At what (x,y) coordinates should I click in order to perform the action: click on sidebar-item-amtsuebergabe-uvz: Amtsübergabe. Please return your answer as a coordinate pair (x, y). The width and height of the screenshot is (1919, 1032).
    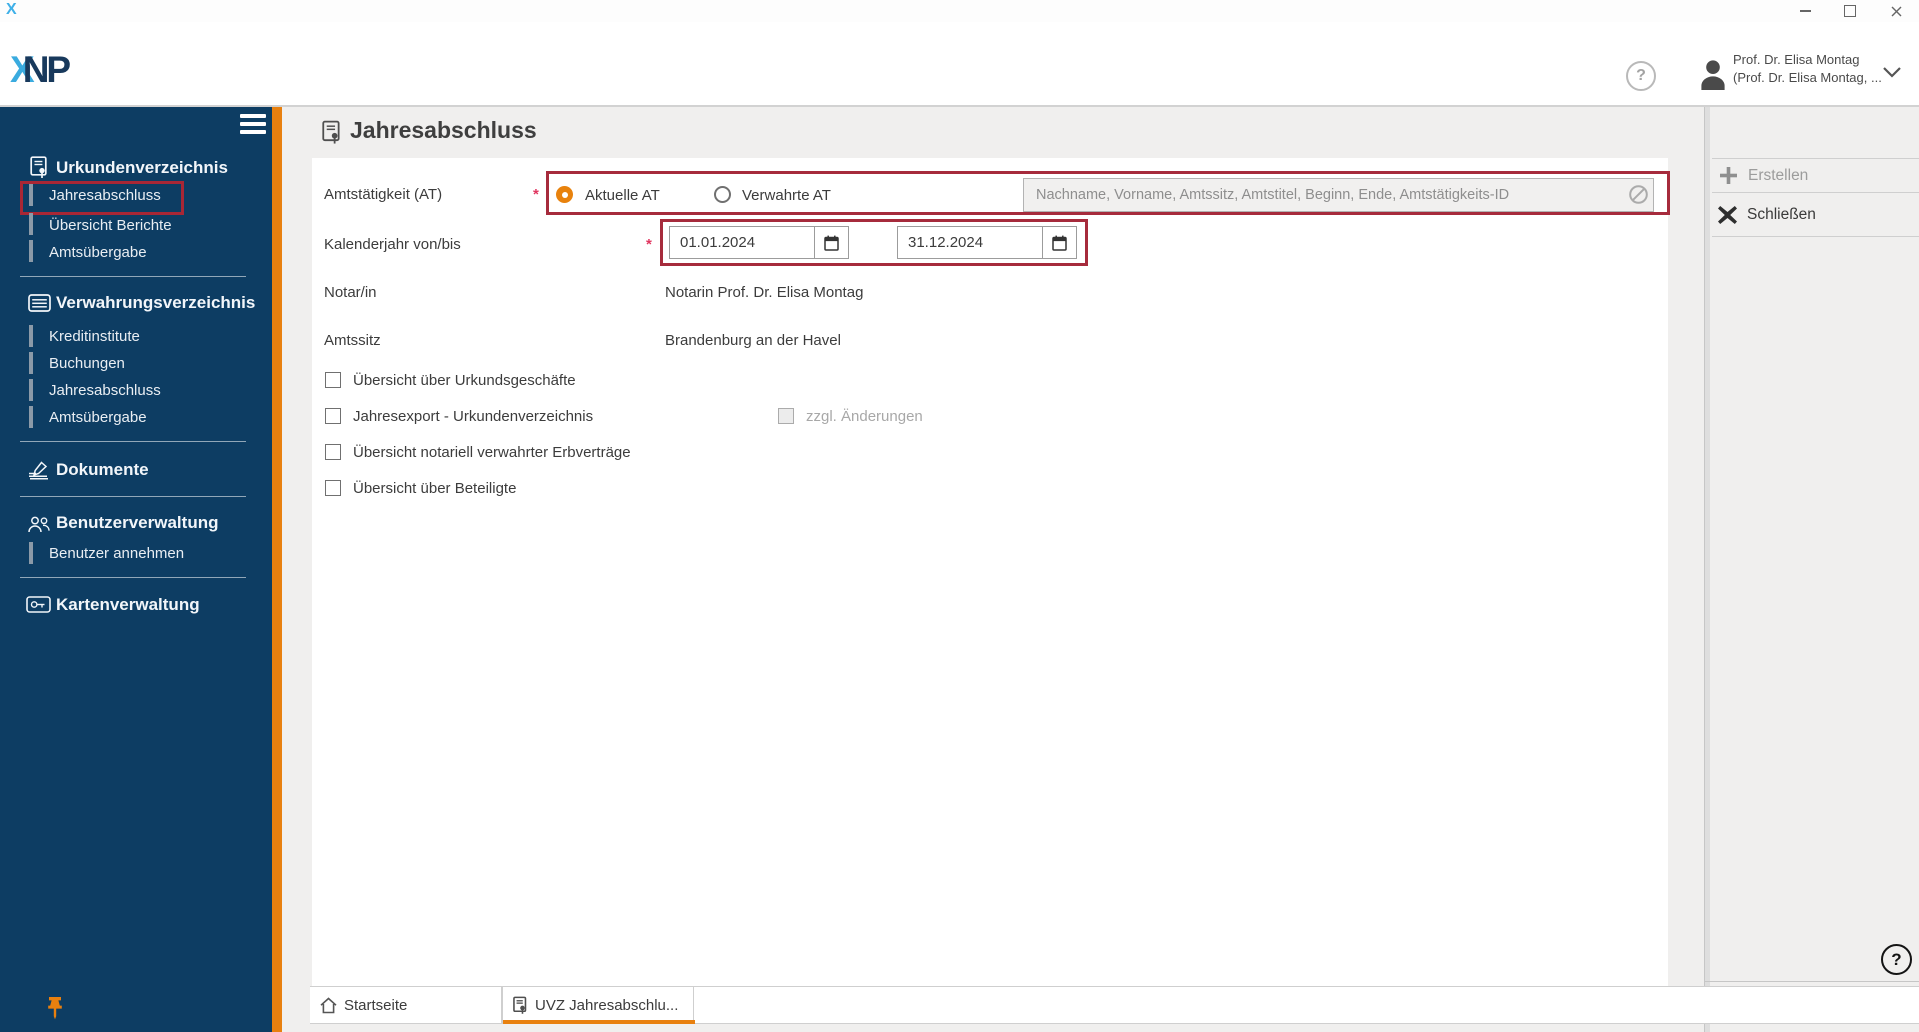
    Looking at the image, I should click on (98, 252).